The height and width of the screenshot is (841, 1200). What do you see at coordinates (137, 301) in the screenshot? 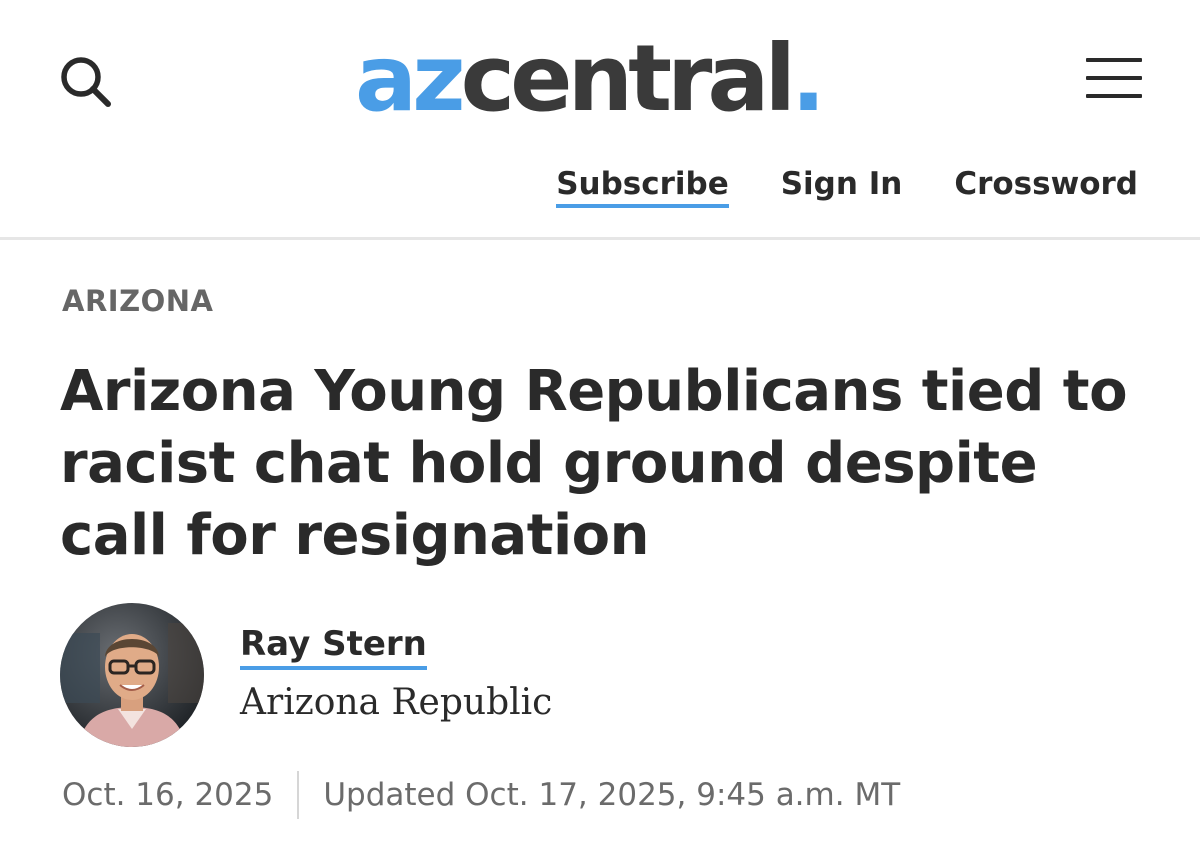
I see `section-label: ARIZONA` at bounding box center [137, 301].